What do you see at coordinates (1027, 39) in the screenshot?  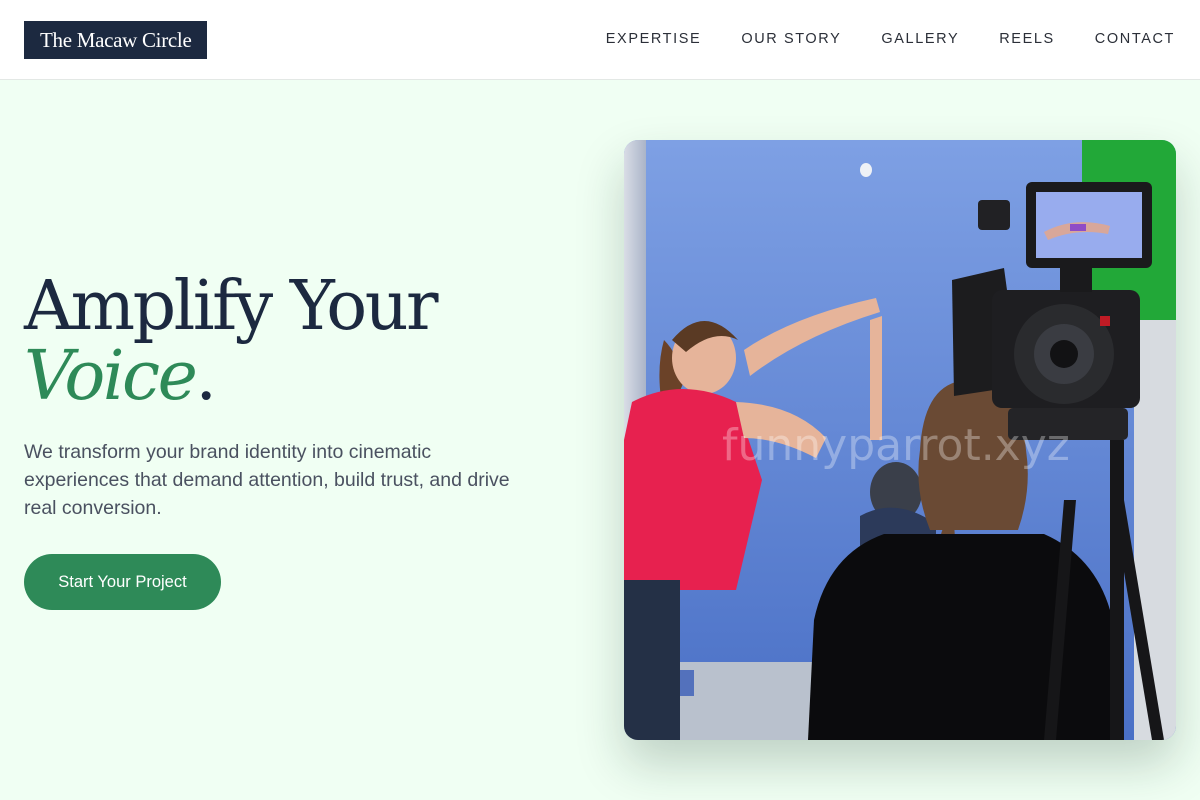 I see `nav-link-reels: REELS` at bounding box center [1027, 39].